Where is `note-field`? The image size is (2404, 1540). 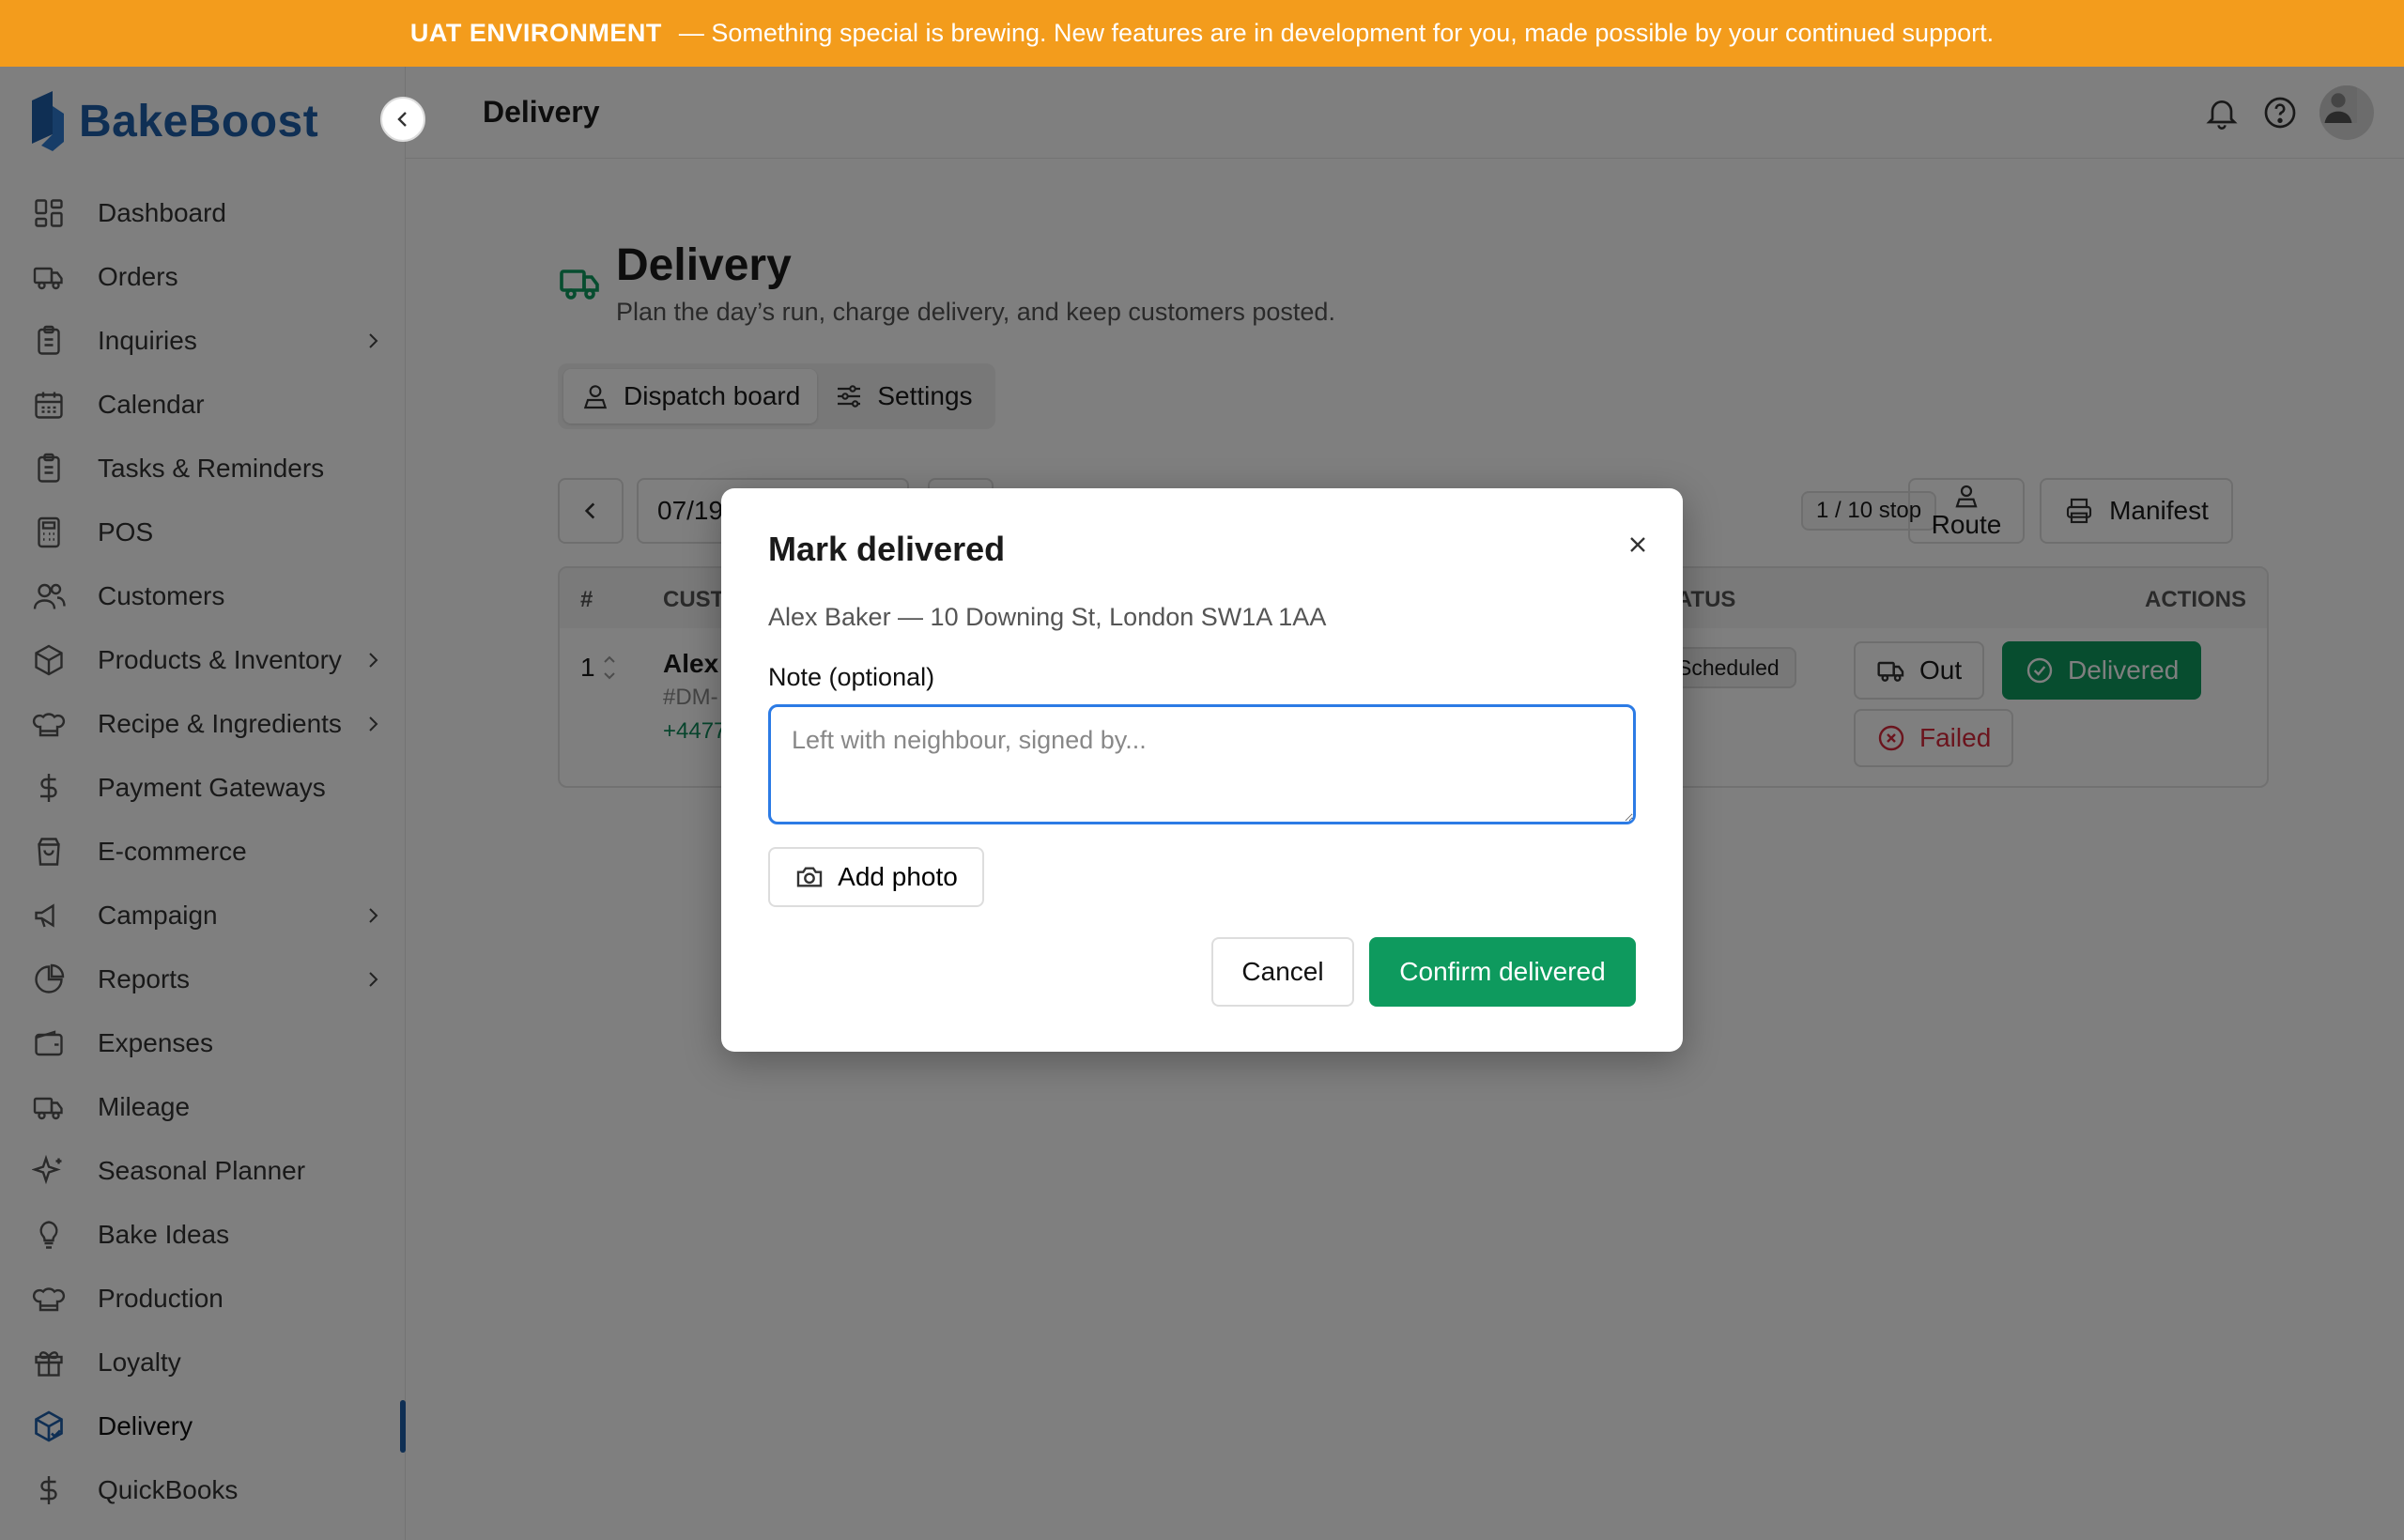 note-field is located at coordinates (1202, 764).